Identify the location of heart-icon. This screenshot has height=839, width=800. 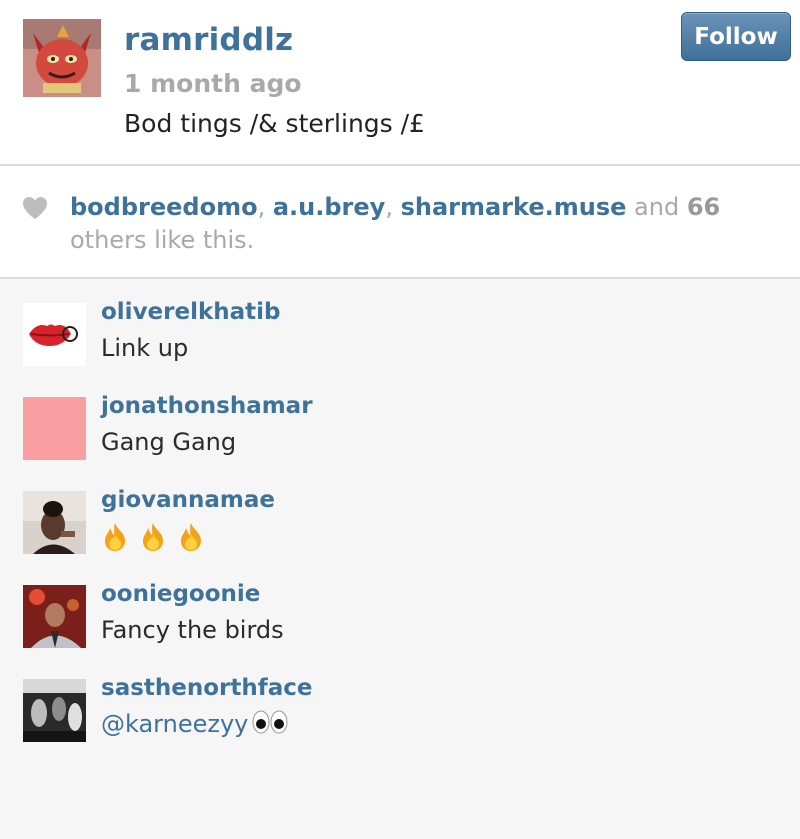
(35, 210).